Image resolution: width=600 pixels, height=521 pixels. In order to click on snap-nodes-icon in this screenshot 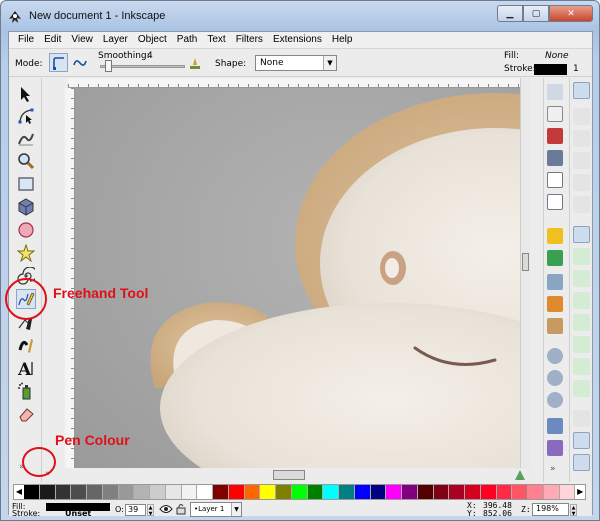, I will do `click(581, 234)`.